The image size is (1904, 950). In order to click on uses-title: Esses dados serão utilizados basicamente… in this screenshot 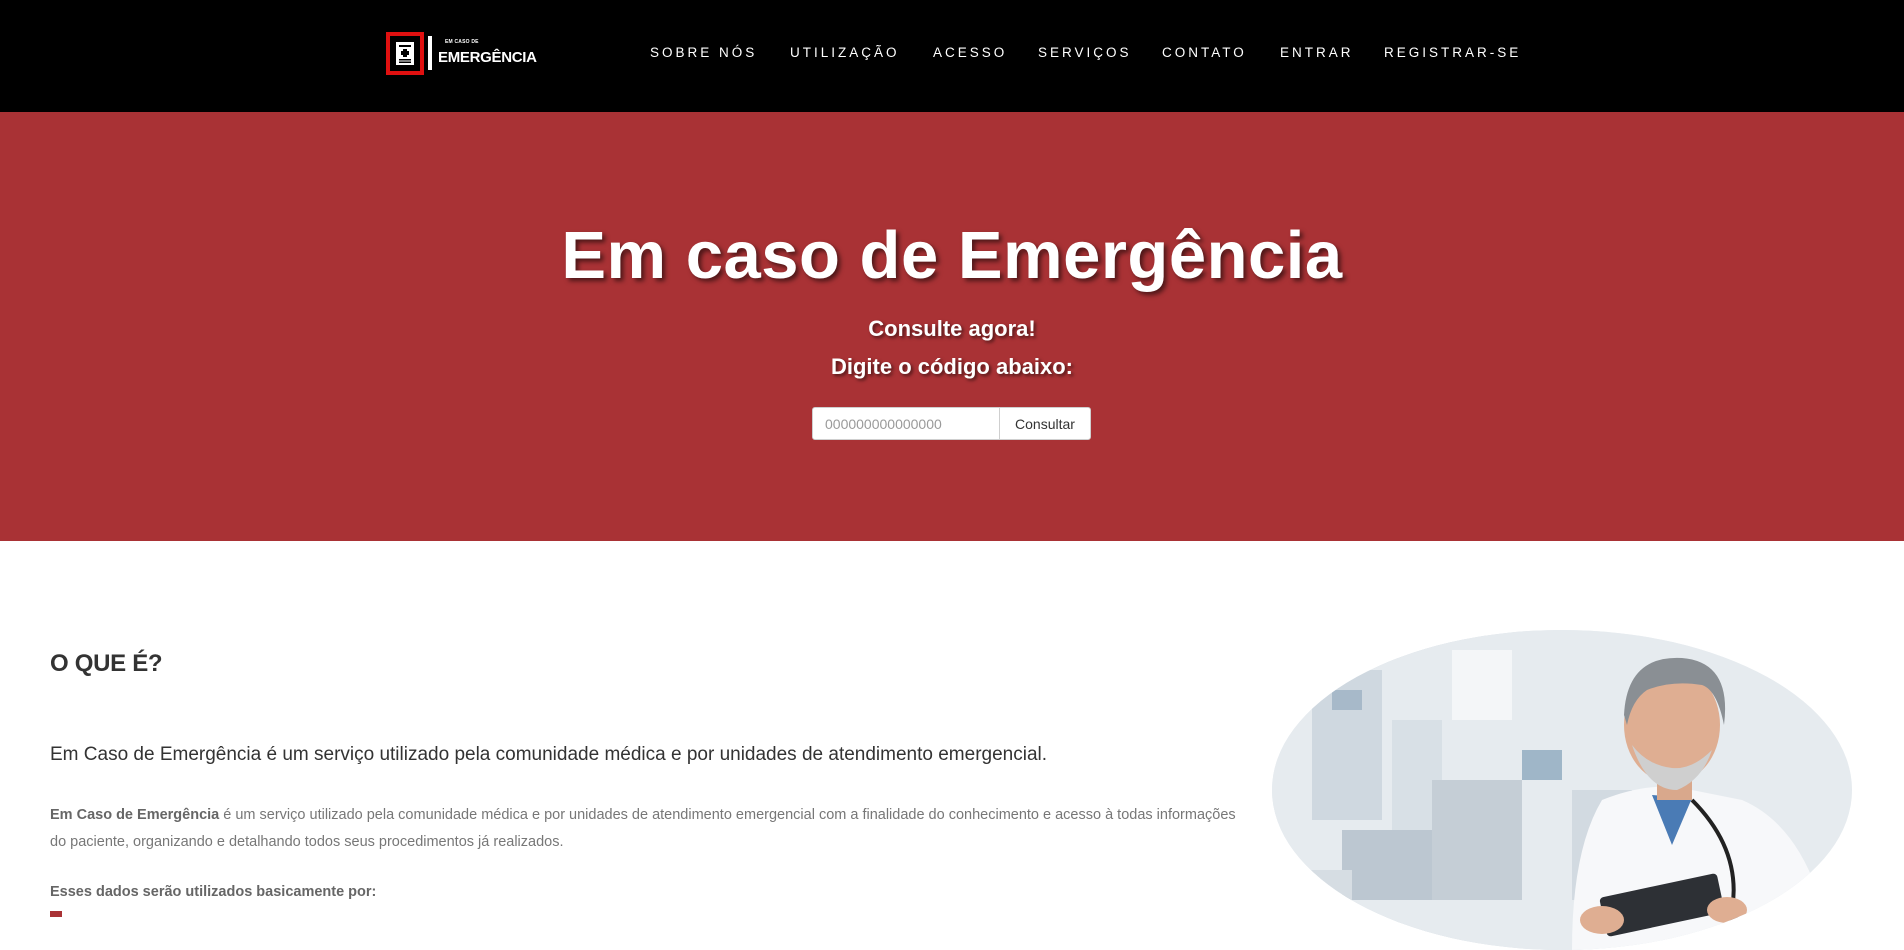, I will do `click(213, 892)`.